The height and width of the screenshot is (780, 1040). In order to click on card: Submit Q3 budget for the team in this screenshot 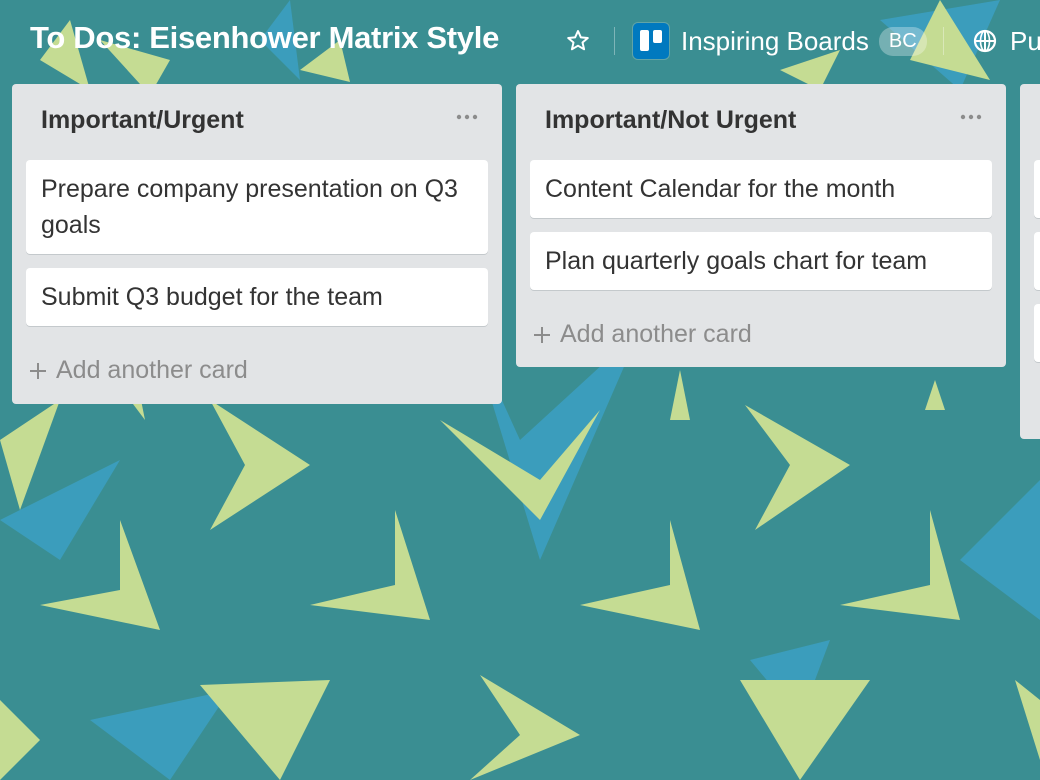, I will do `click(257, 297)`.